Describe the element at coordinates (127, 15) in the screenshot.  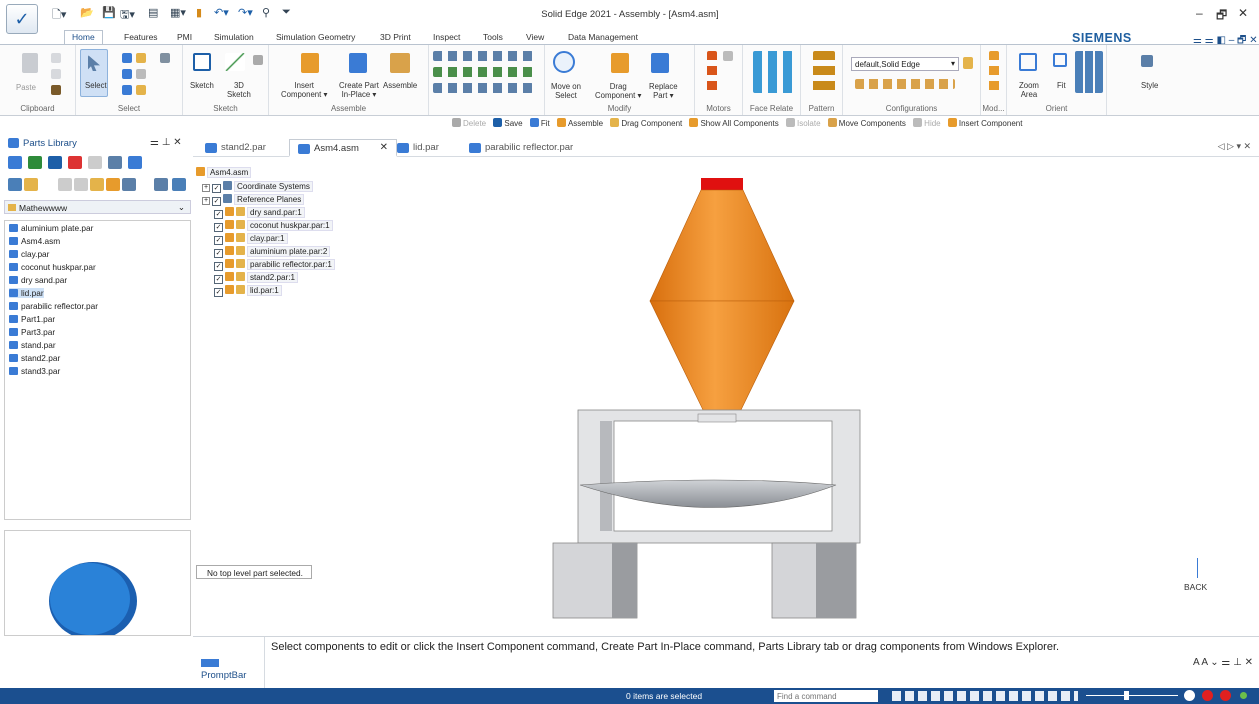
I see `saveas-icon: 🖫▾` at that location.